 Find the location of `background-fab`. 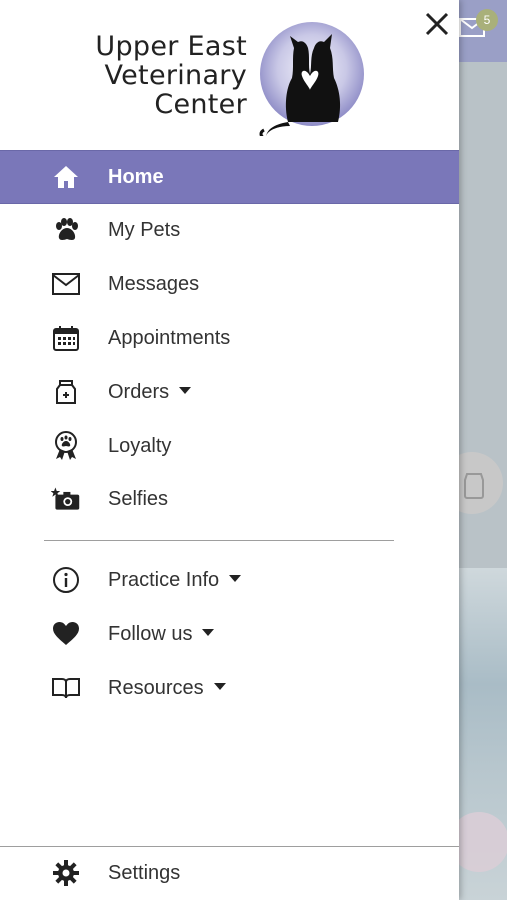

background-fab is located at coordinates (483, 842).